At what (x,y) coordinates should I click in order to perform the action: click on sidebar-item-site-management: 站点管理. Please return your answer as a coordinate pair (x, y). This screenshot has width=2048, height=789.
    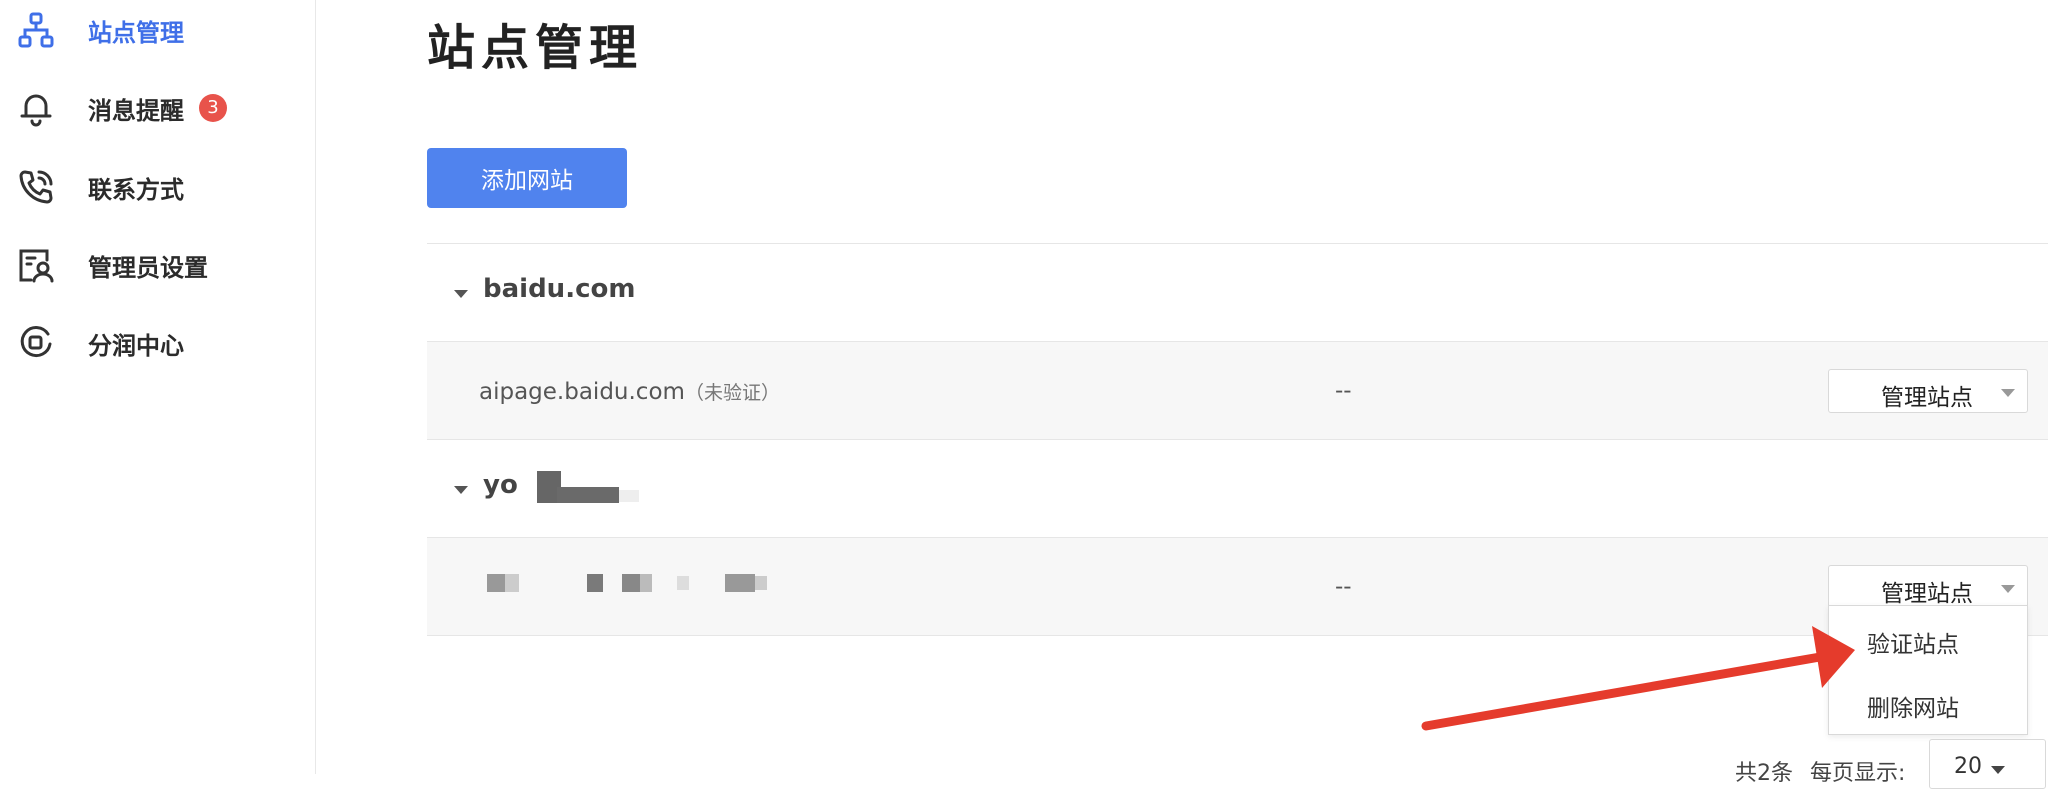
    Looking at the image, I should click on (157, 30).